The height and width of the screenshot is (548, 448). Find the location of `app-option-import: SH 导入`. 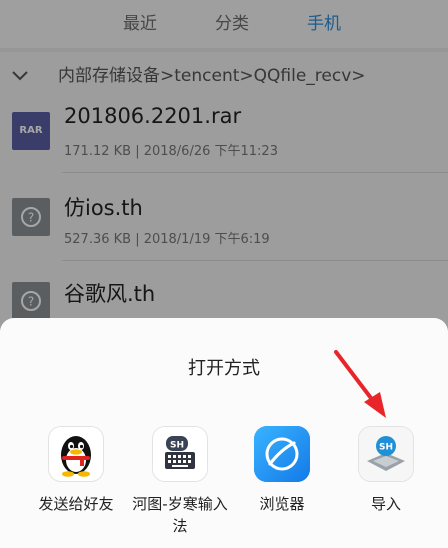

app-option-import: SH 导入 is located at coordinates (386, 470).